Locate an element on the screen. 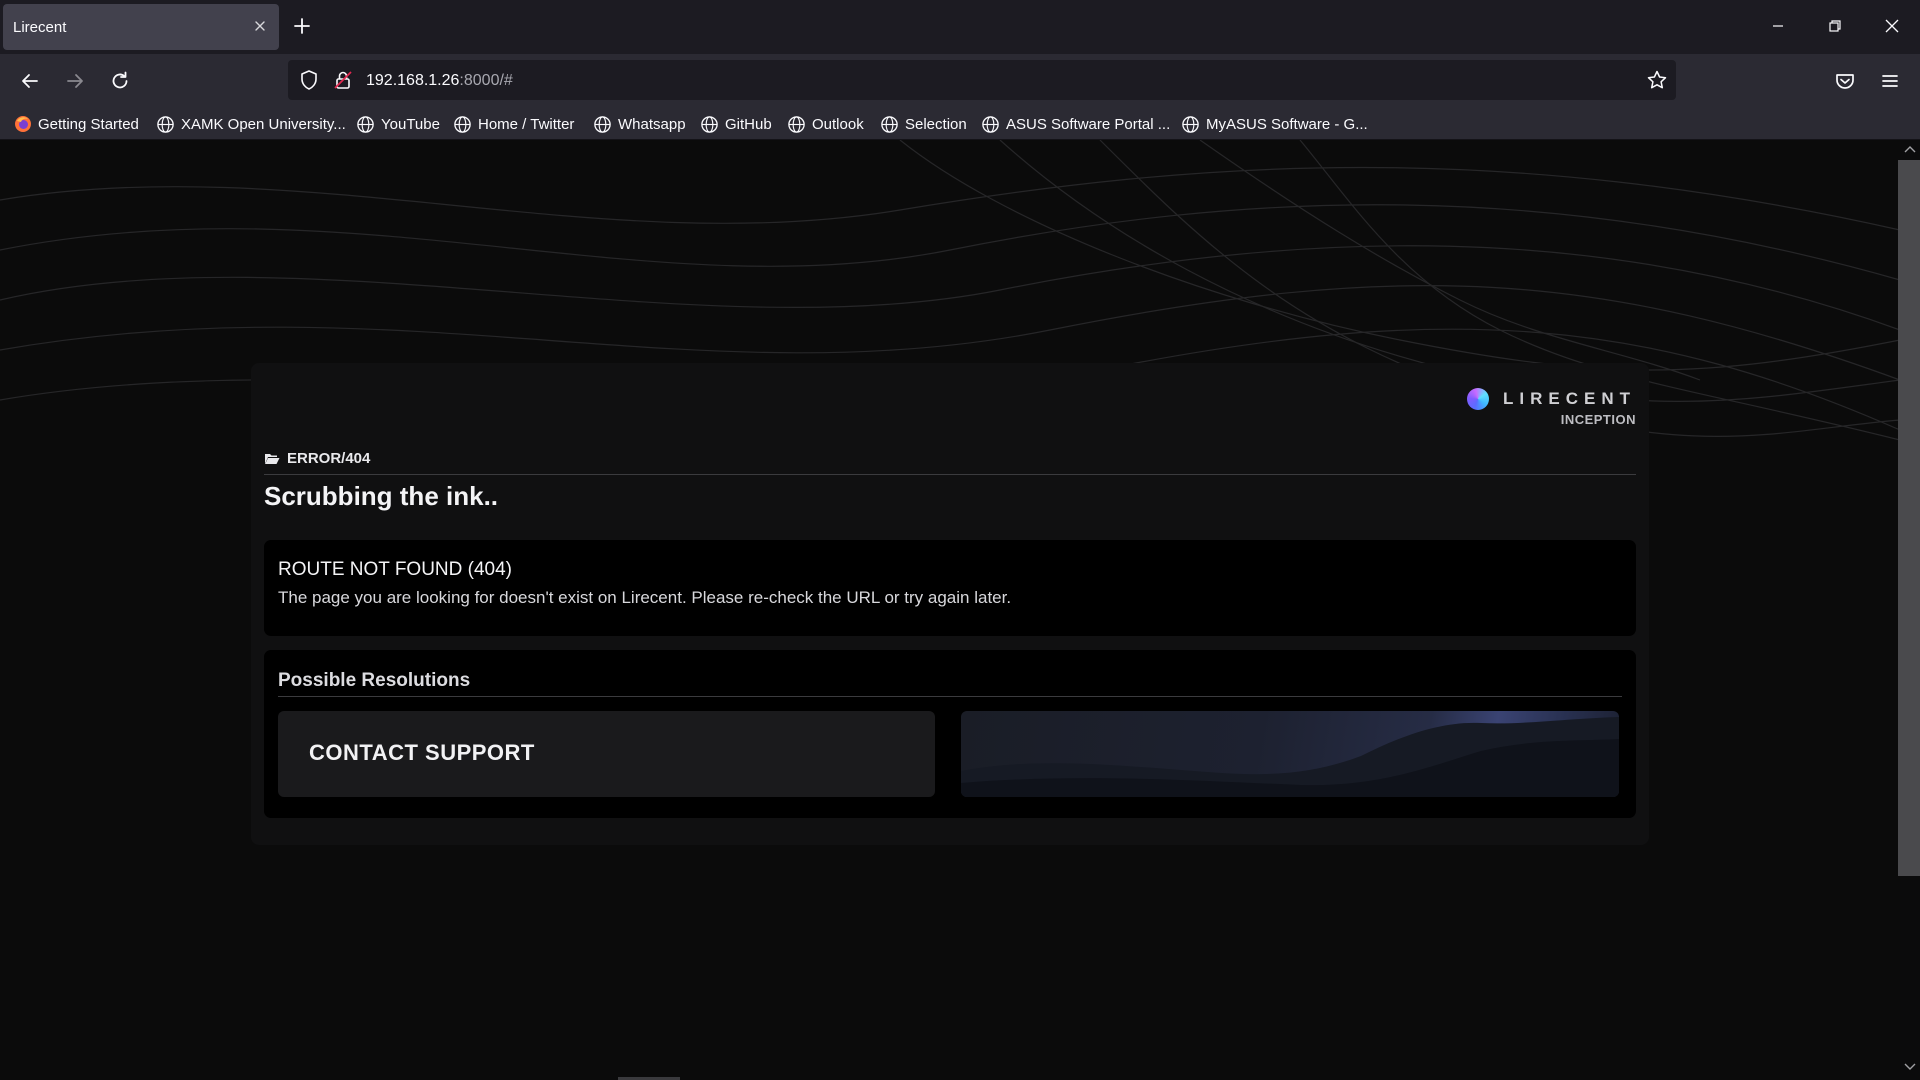 The image size is (1920, 1080). url-text: 192.168.1.26:8000/# is located at coordinates (439, 81).